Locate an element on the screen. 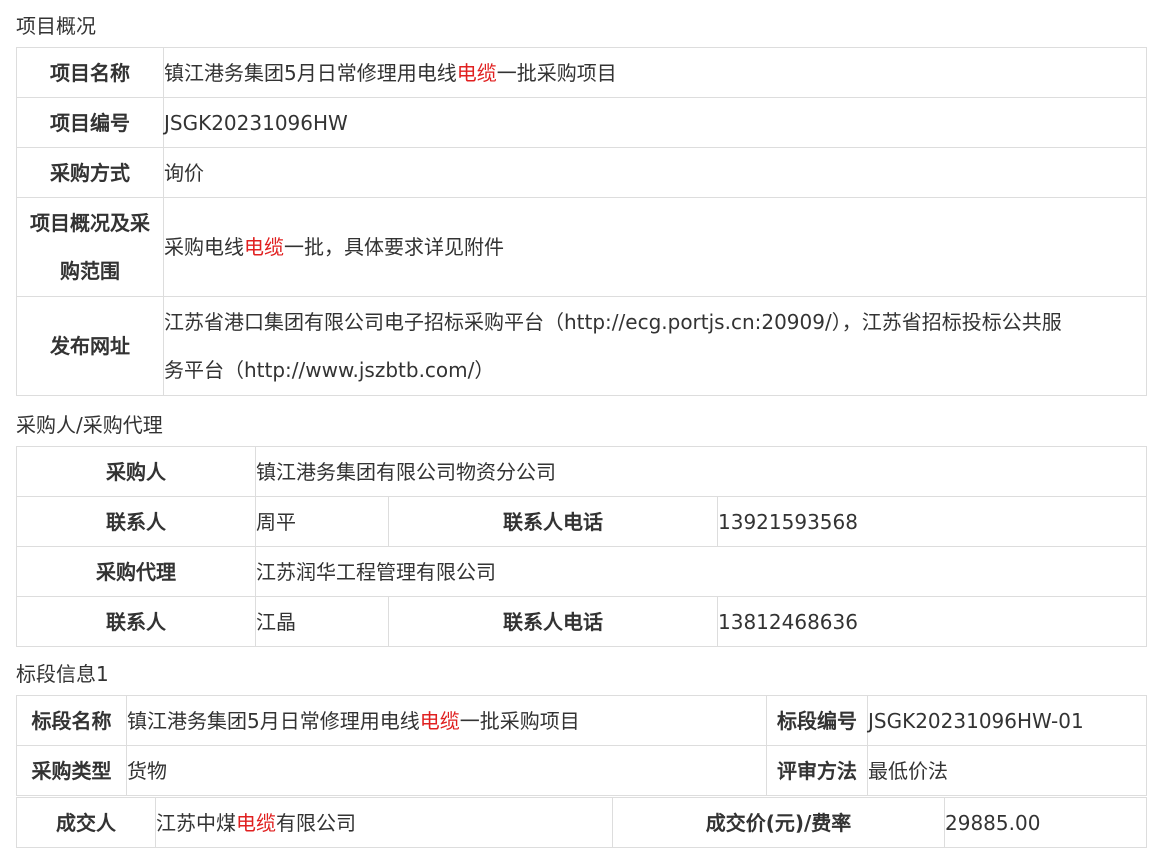  project-scope-text: 采购电线 is located at coordinates (204, 247).